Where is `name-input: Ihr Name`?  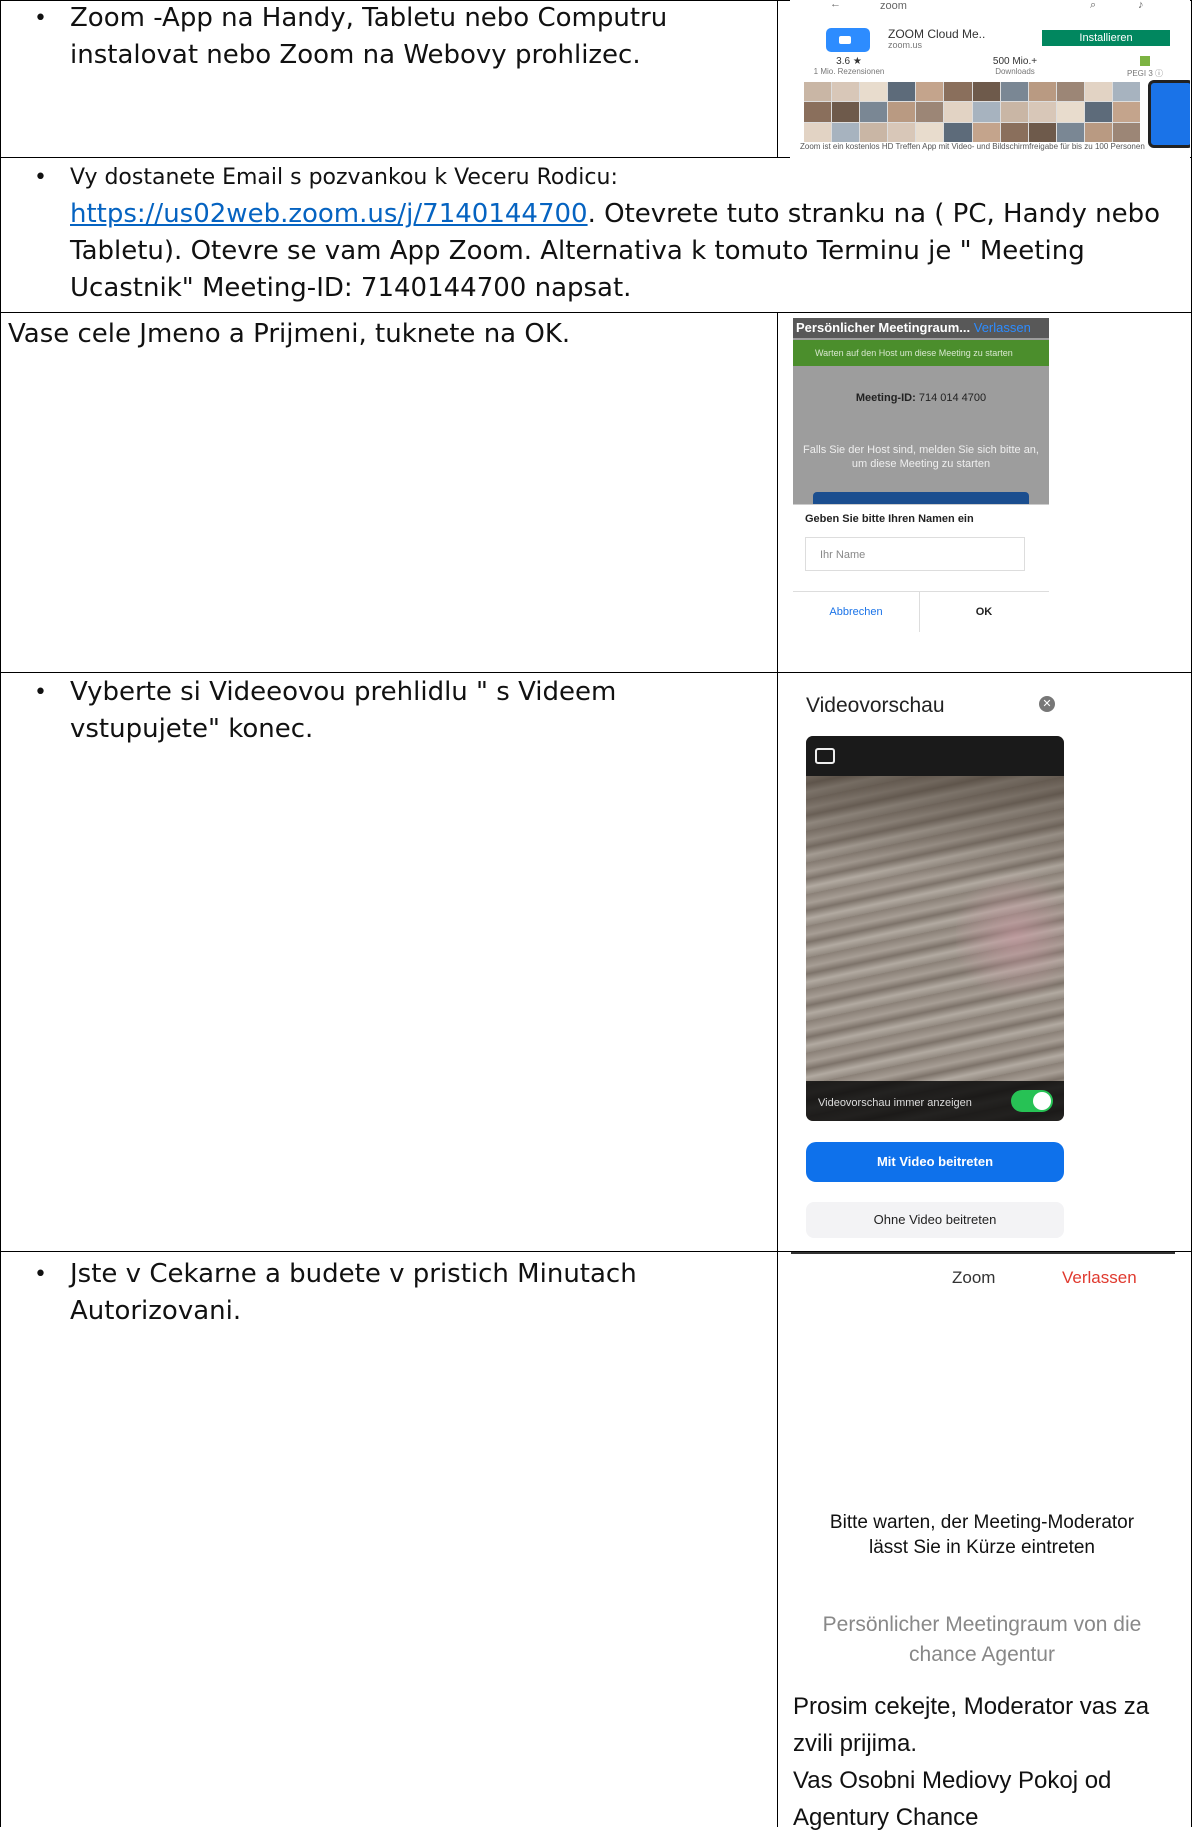 name-input: Ihr Name is located at coordinates (915, 554).